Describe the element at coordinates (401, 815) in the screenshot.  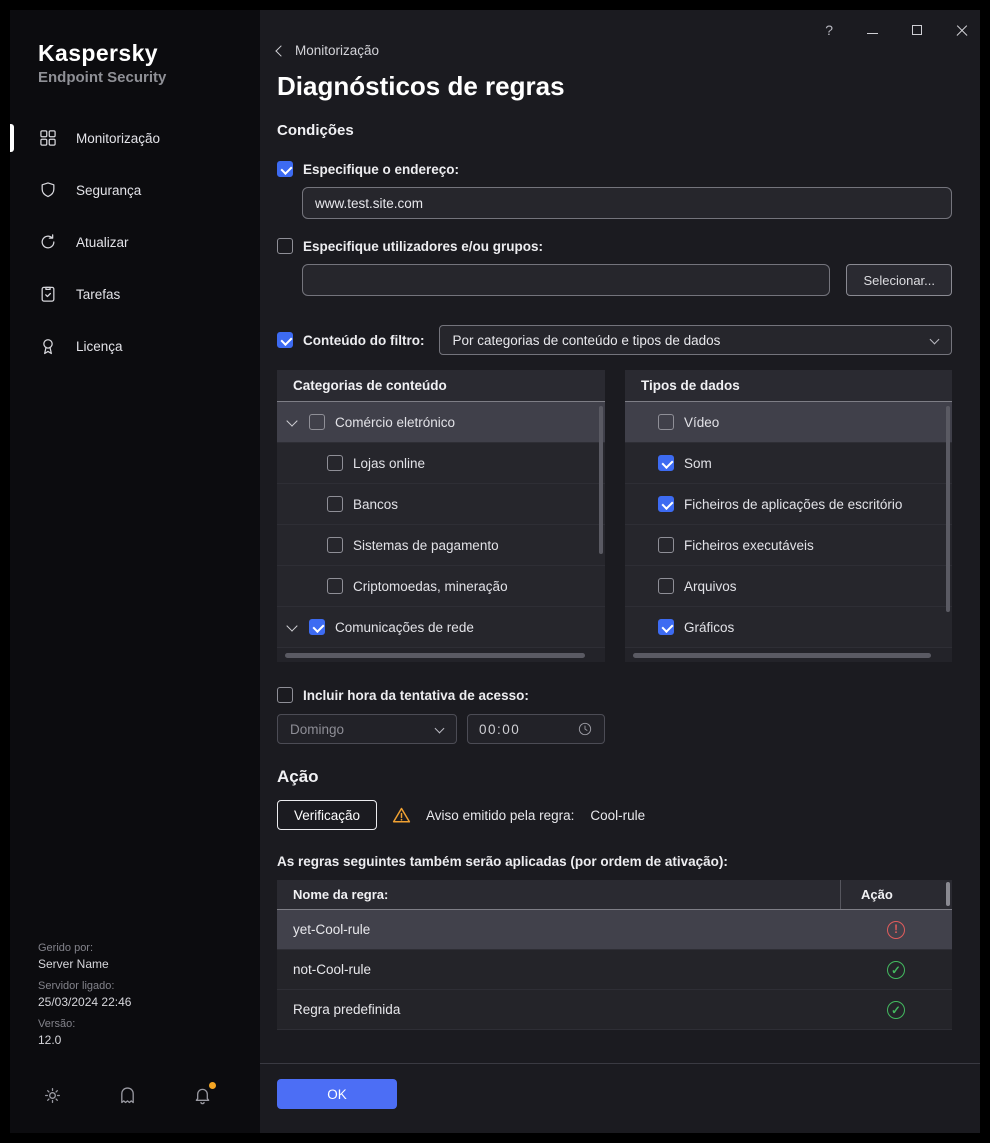
I see `warning-icon` at that location.